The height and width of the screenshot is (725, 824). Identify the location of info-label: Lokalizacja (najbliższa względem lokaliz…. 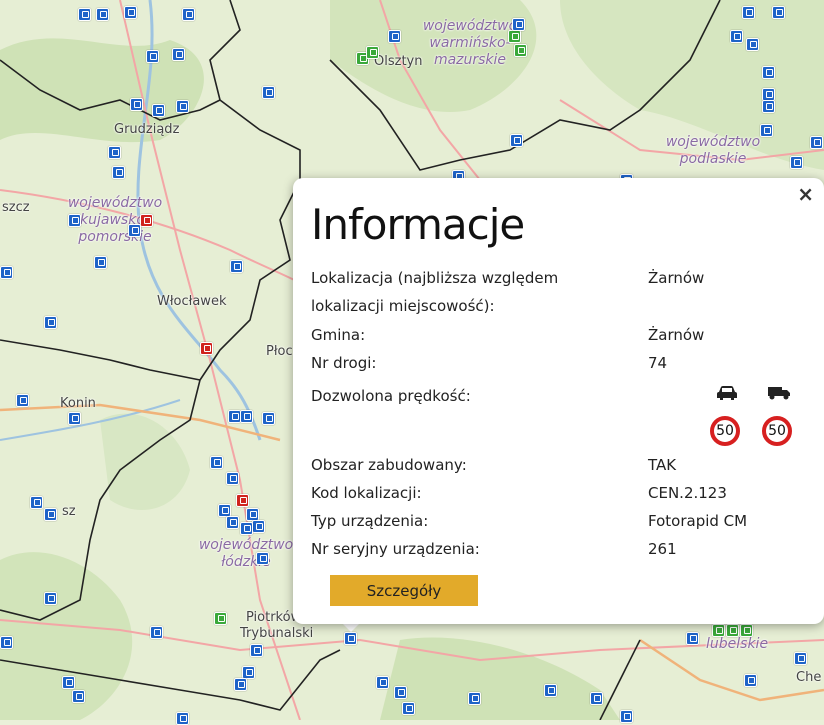
(435, 292).